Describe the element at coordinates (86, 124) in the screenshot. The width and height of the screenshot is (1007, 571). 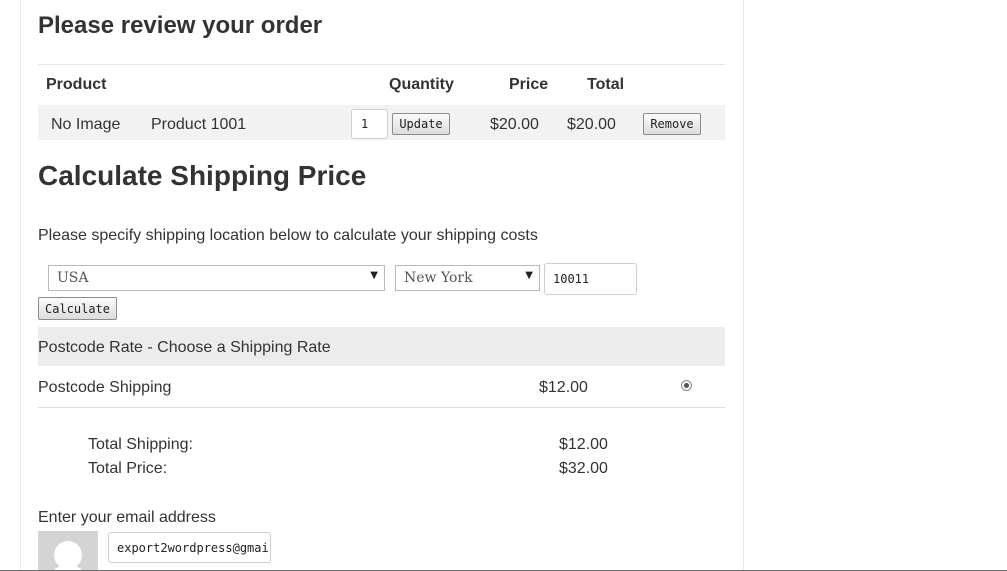
I see `product-image-placeholder: No Image` at that location.